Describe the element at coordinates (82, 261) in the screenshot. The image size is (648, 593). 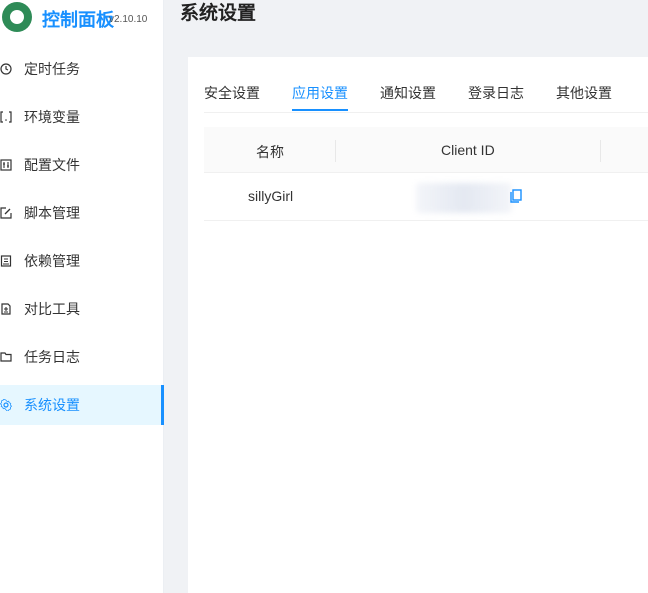
I see `sidebar-item-deps: 依赖管理` at that location.